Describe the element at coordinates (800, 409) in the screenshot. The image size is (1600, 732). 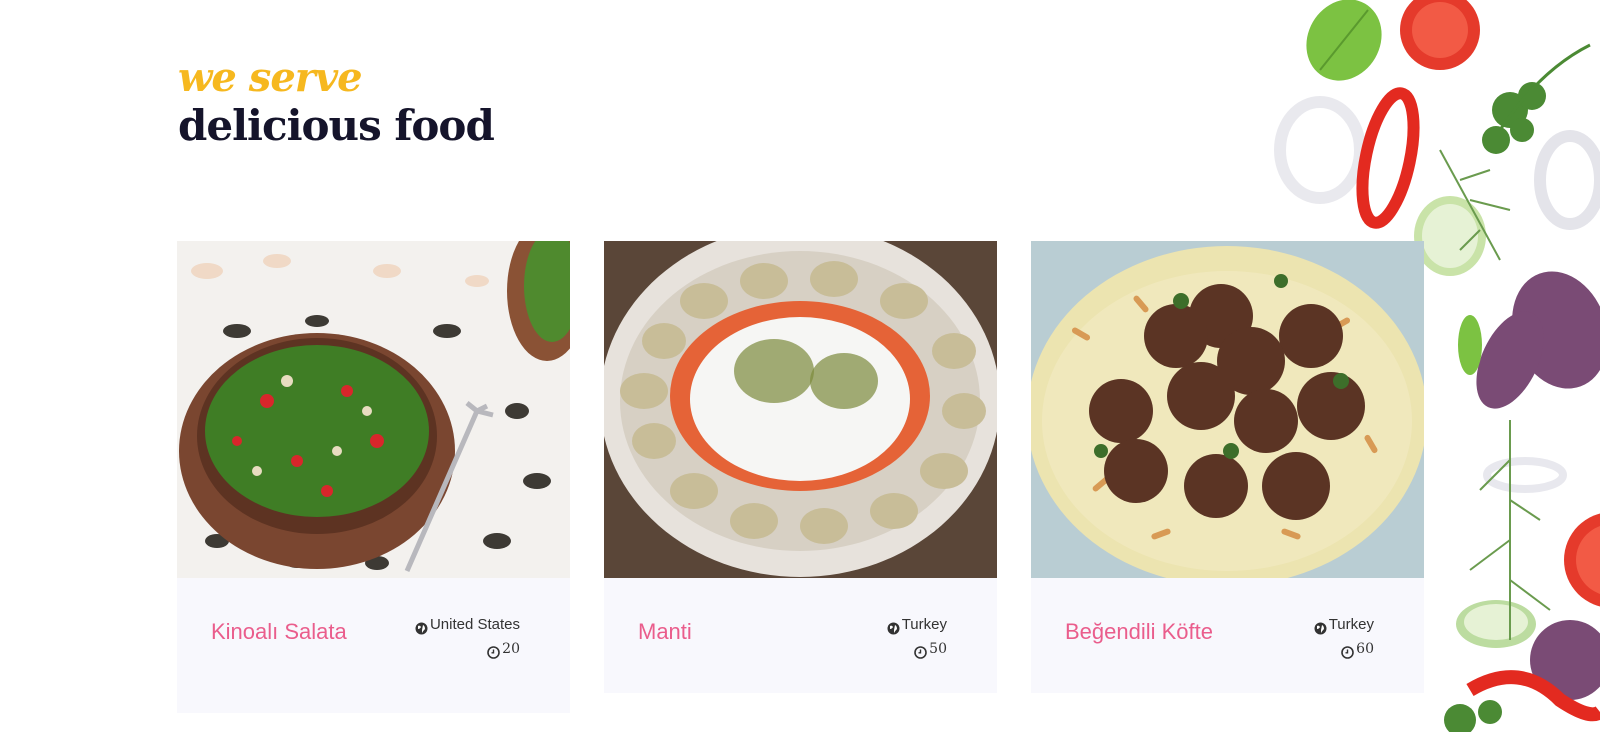
I see `manti-dumplings-photo` at that location.